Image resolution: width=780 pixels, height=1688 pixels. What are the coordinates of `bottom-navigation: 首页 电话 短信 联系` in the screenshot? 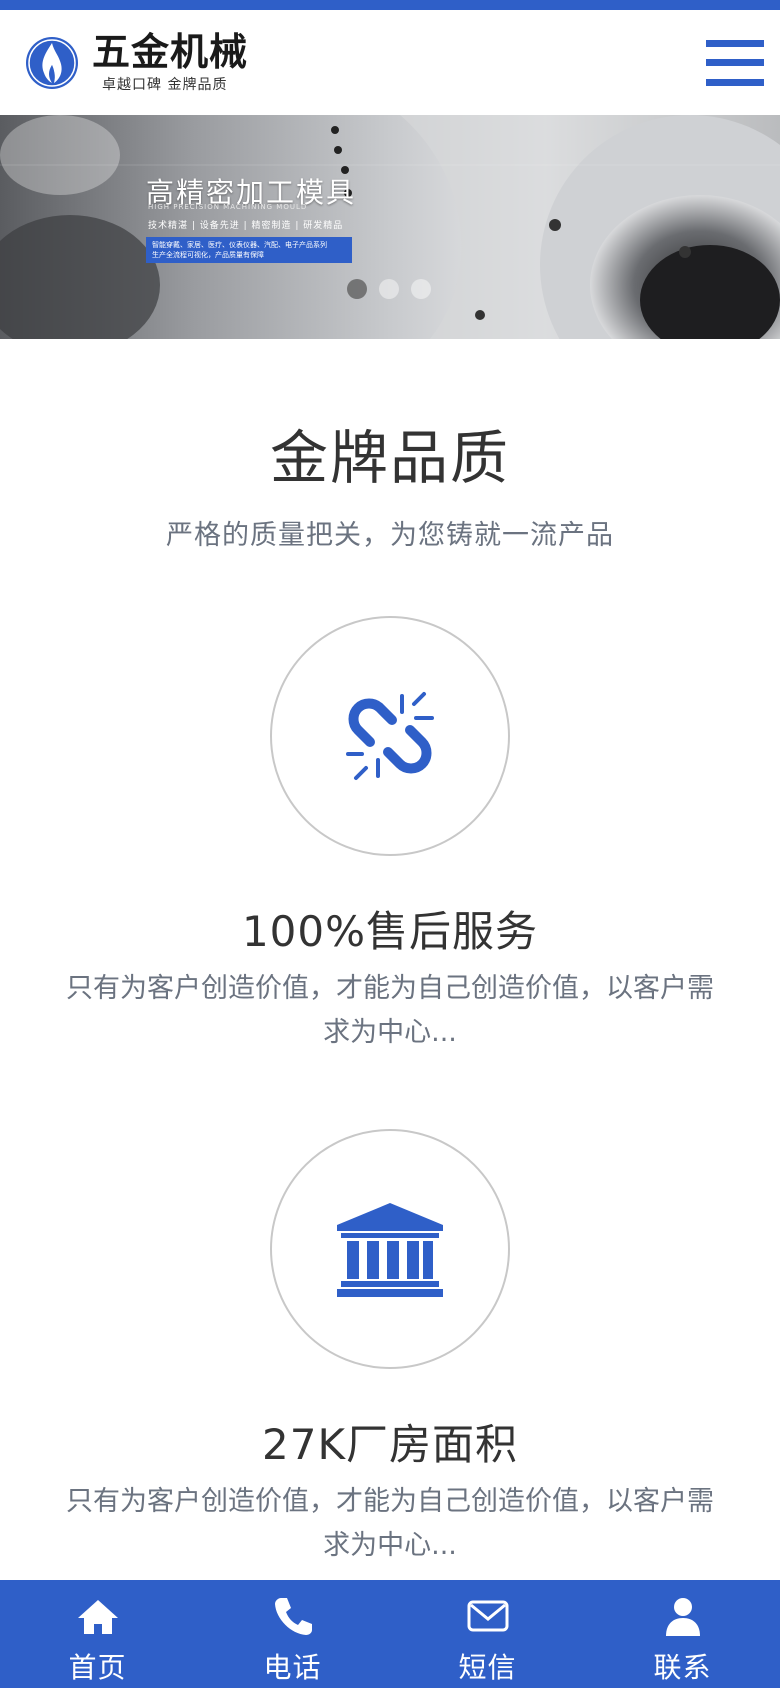 It's located at (390, 1634).